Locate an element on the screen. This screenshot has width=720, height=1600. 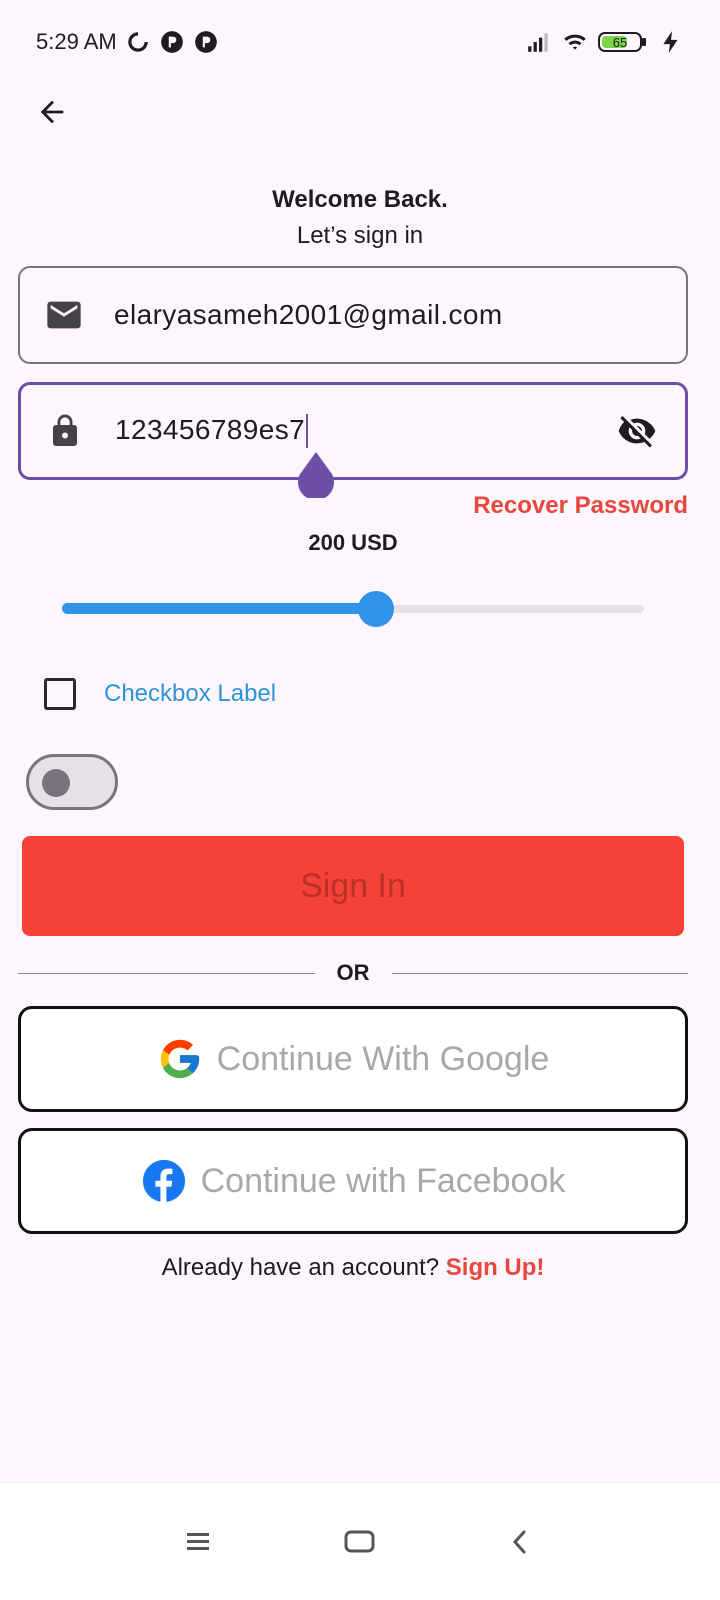
email-field: elaryasameh2001@gmail.com is located at coordinates (353, 315).